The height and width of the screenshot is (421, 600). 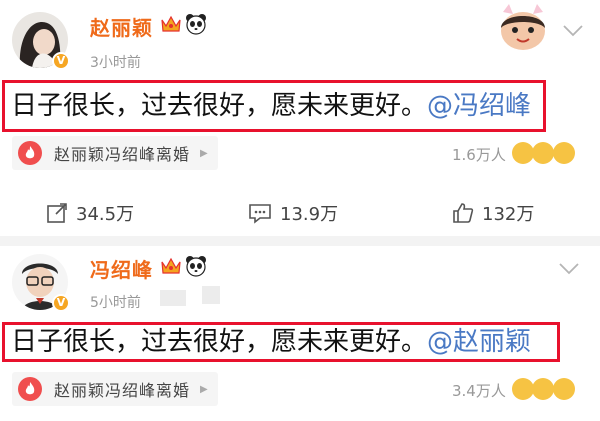 What do you see at coordinates (115, 63) in the screenshot?
I see `post-time: 3小时前` at bounding box center [115, 63].